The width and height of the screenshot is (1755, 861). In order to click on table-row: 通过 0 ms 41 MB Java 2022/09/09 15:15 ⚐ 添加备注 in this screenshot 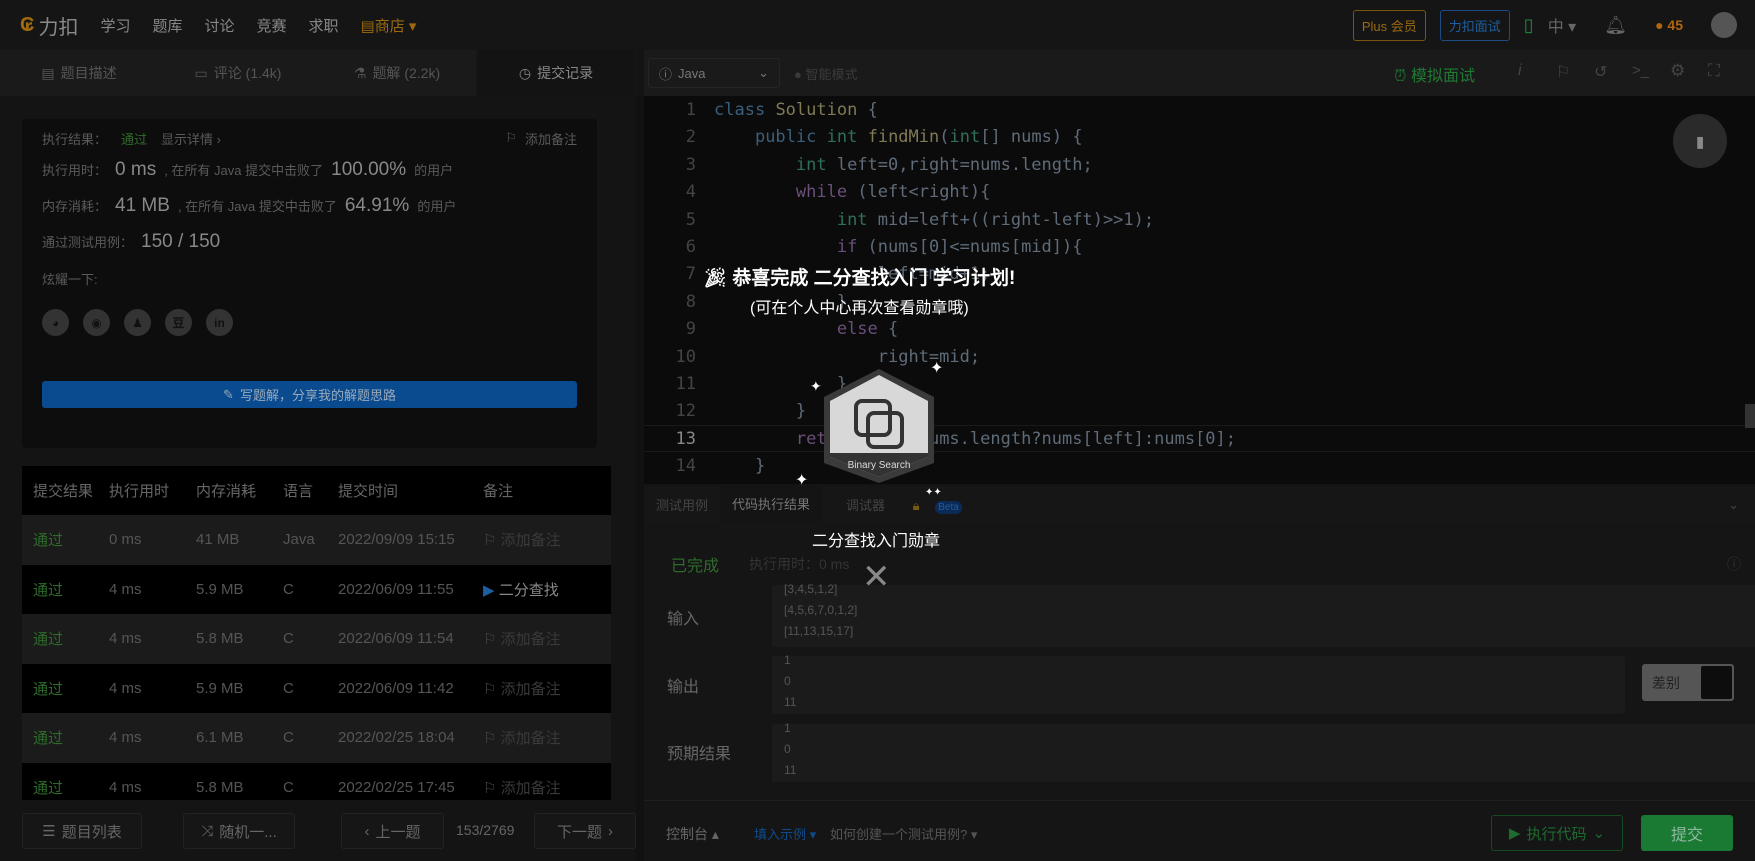, I will do `click(316, 540)`.